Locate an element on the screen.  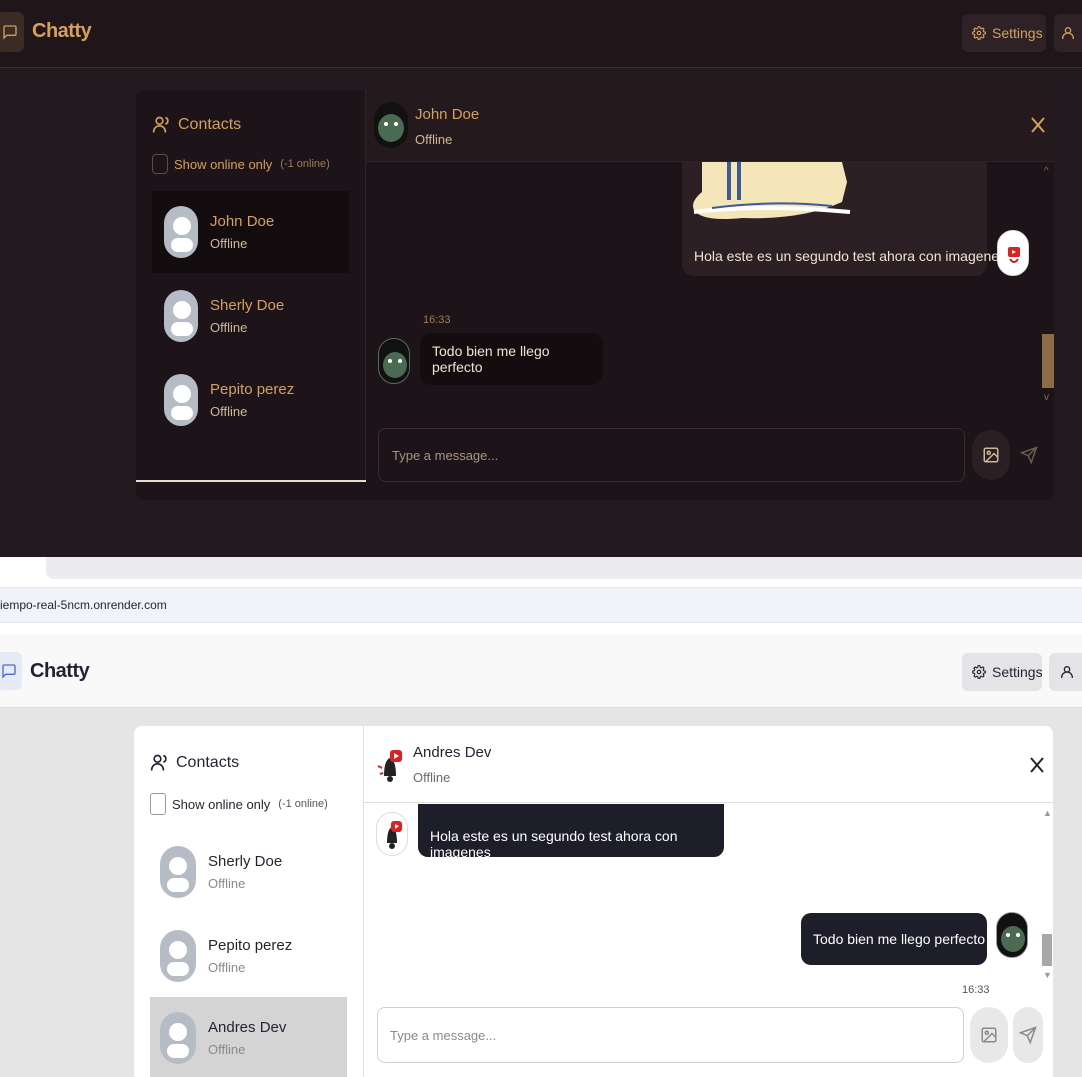
divider is located at coordinates (251, 481).